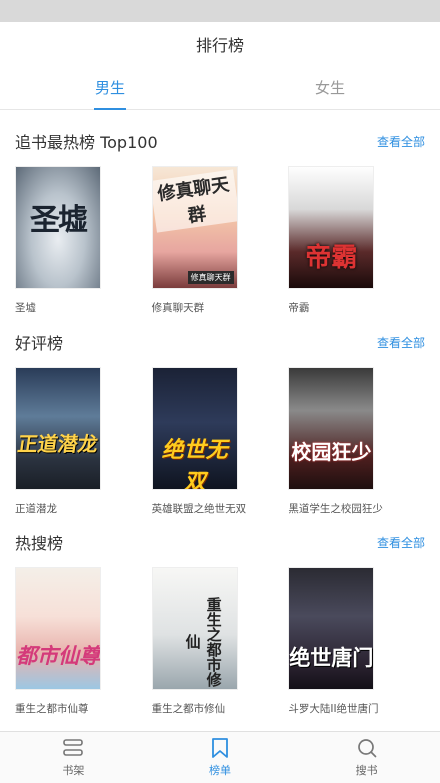 The image size is (440, 783). I want to click on book-name: 帝霸, so click(299, 308).